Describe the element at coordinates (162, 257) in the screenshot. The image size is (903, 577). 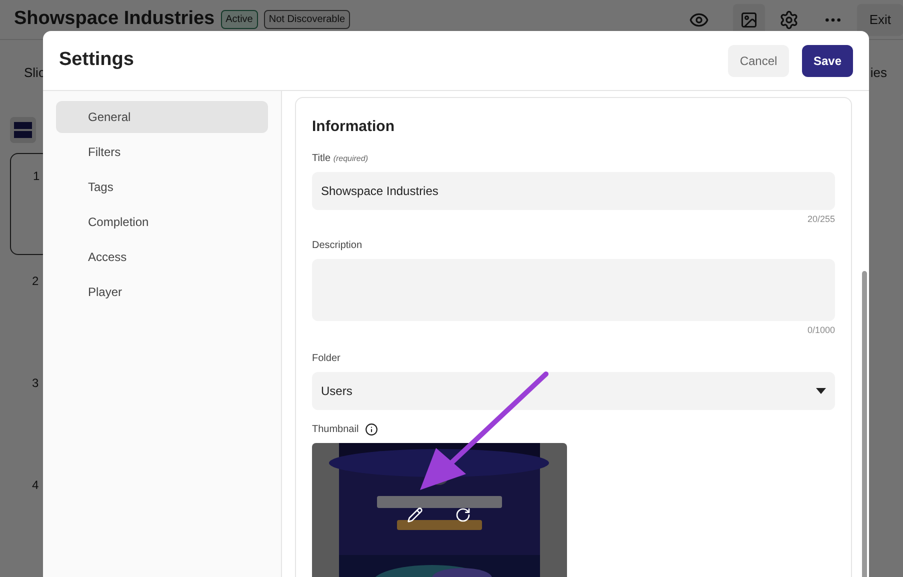
I see `nav-item: Access` at that location.